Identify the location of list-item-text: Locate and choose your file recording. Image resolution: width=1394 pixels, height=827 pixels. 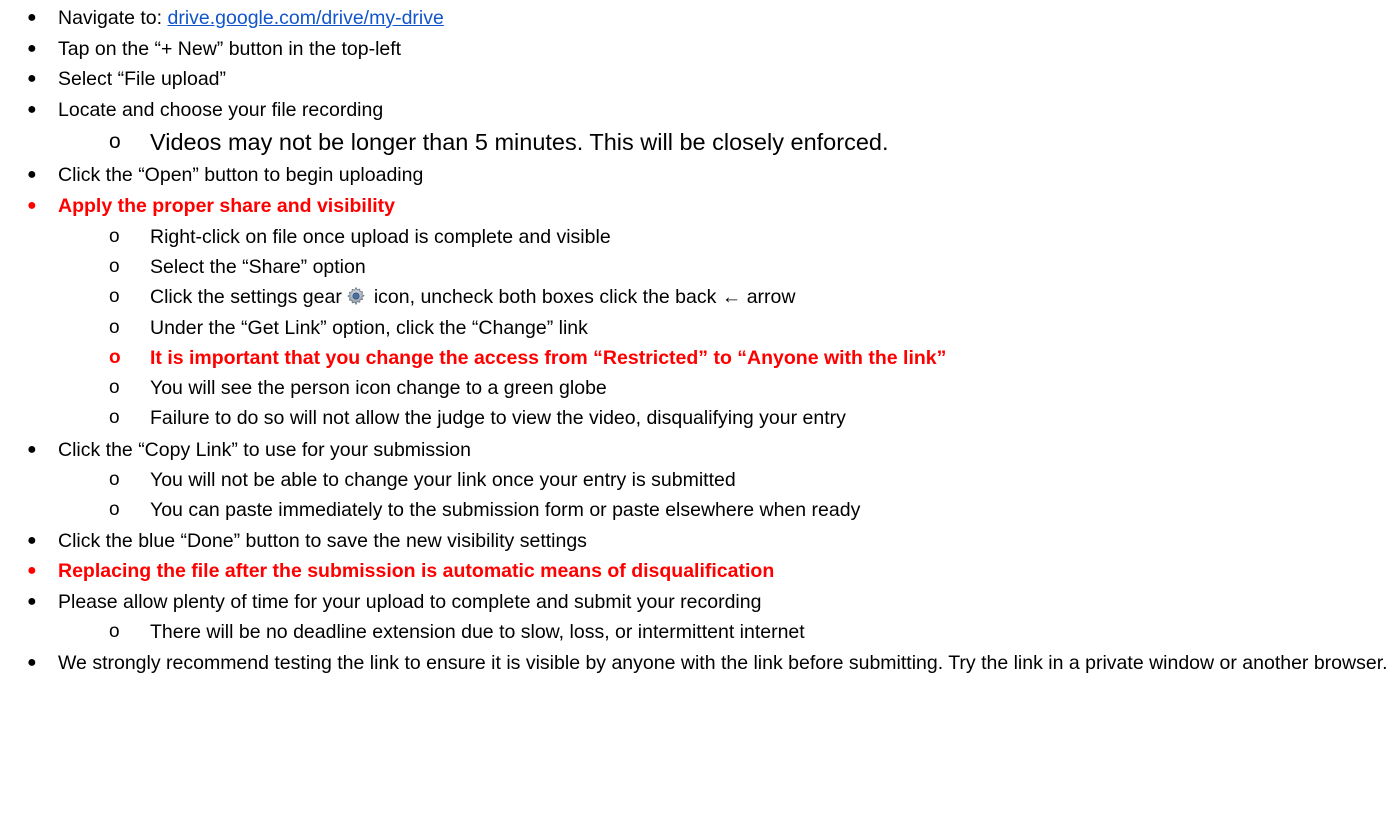
(221, 110).